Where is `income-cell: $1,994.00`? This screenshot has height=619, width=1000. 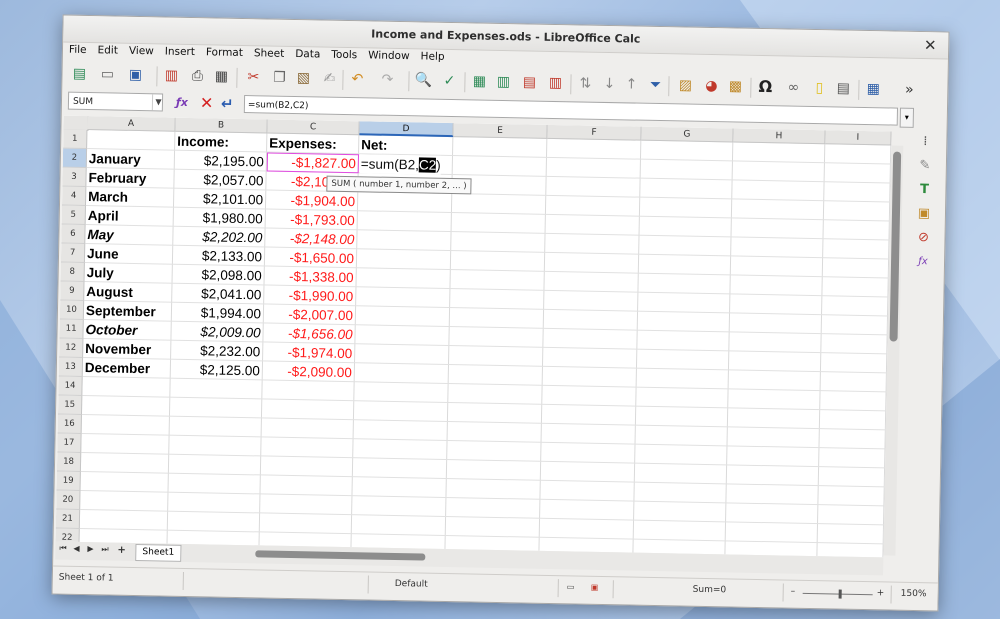 income-cell: $1,994.00 is located at coordinates (217, 313).